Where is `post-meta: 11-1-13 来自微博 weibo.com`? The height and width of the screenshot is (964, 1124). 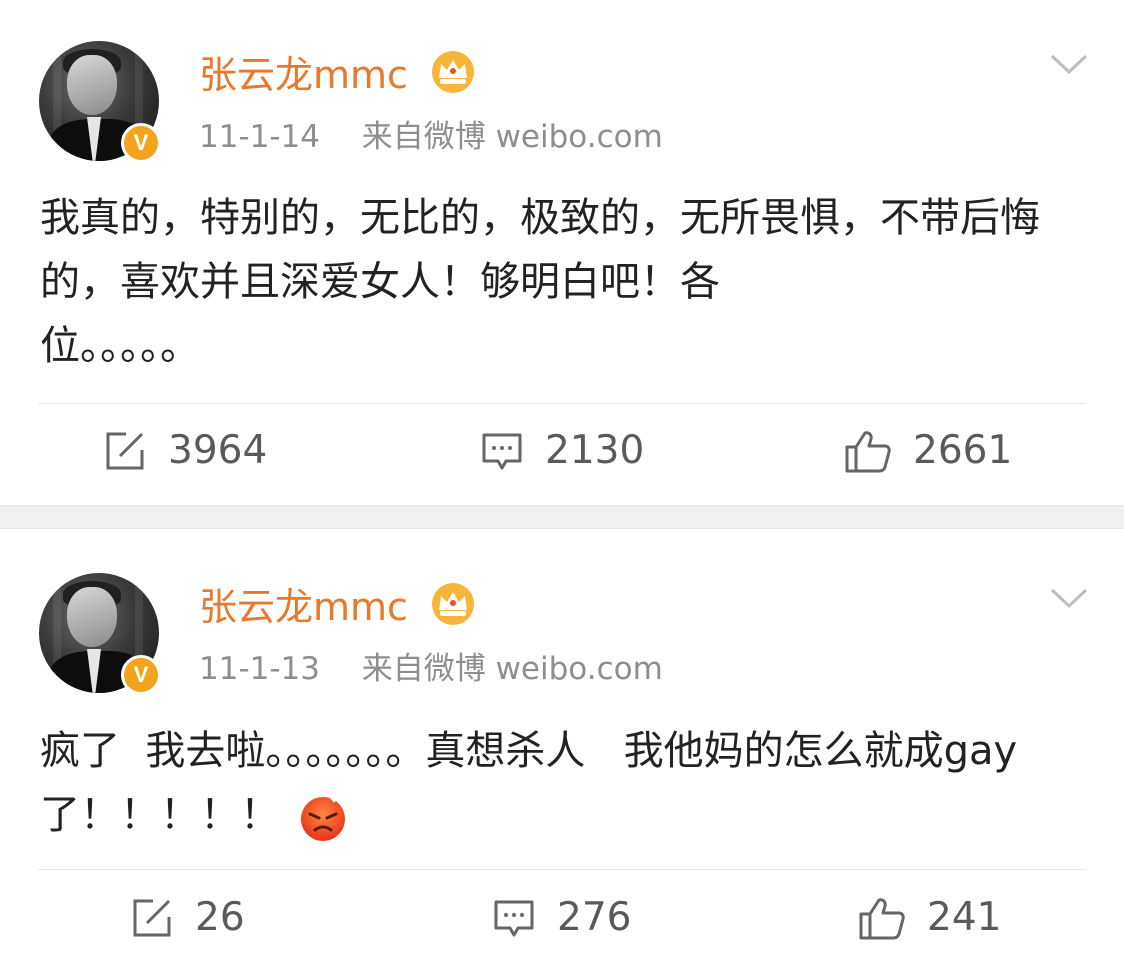
post-meta: 11-1-13 来自微博 weibo.com is located at coordinates (431, 669).